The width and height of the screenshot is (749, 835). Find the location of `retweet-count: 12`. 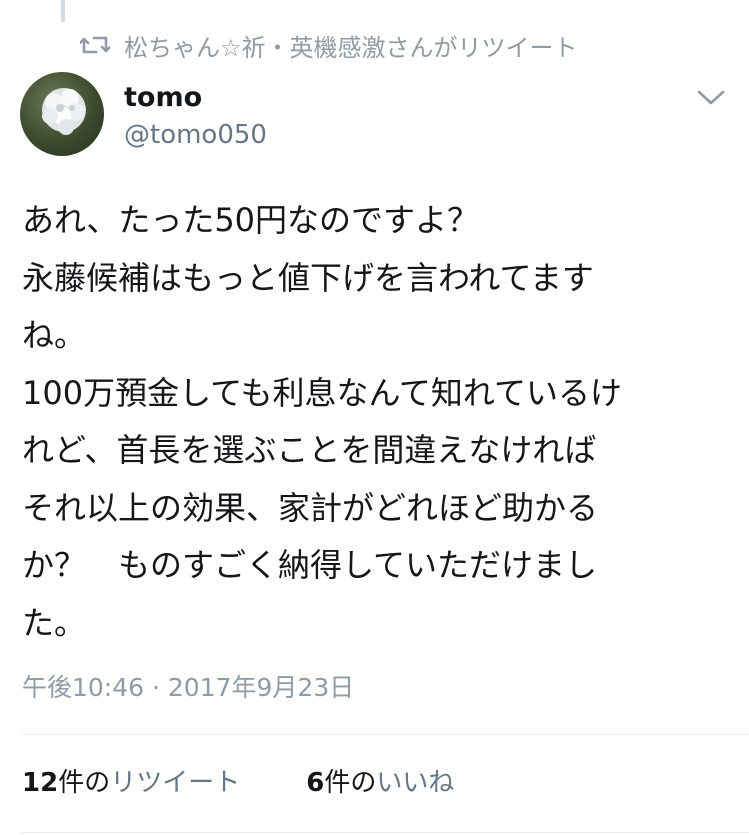

retweet-count: 12 is located at coordinates (40, 783).